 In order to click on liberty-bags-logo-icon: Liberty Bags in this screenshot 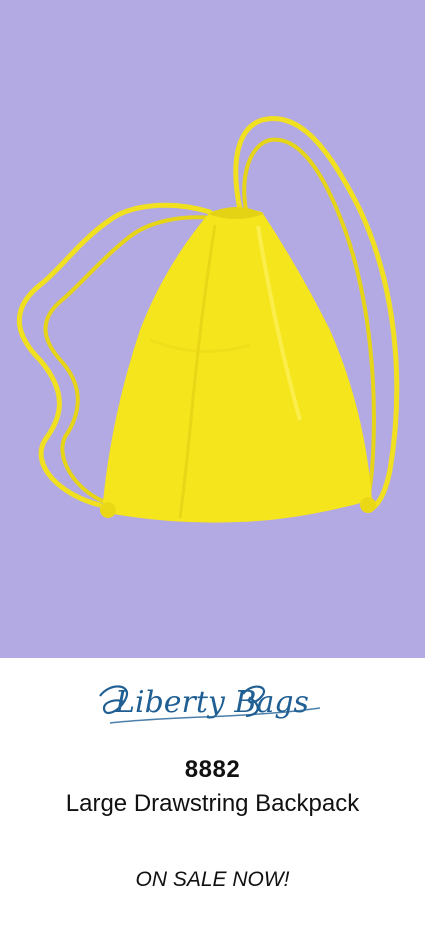, I will do `click(210, 704)`.